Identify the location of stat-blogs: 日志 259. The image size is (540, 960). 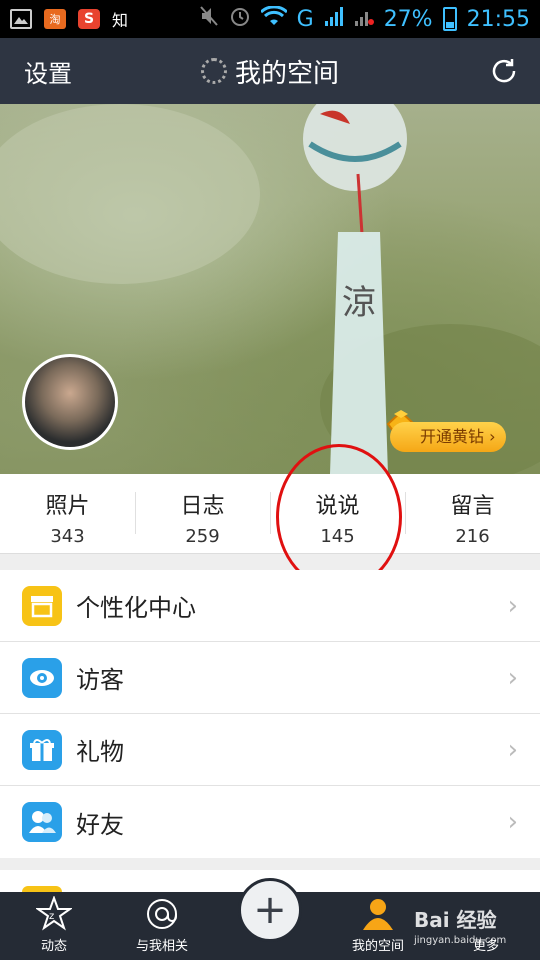
(202, 513).